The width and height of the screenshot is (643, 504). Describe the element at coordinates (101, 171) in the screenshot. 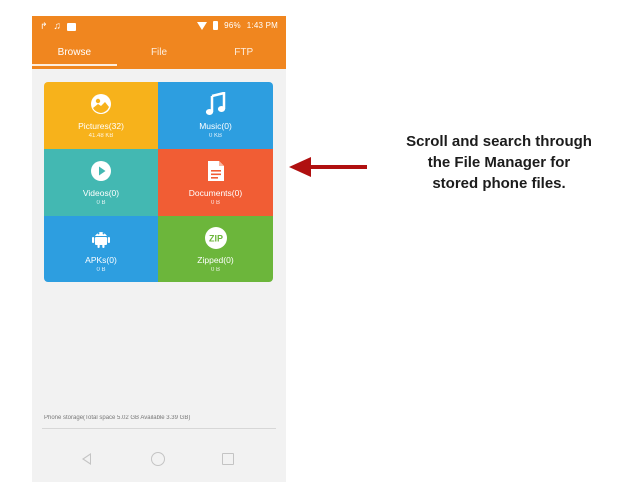

I see `play-icon` at that location.